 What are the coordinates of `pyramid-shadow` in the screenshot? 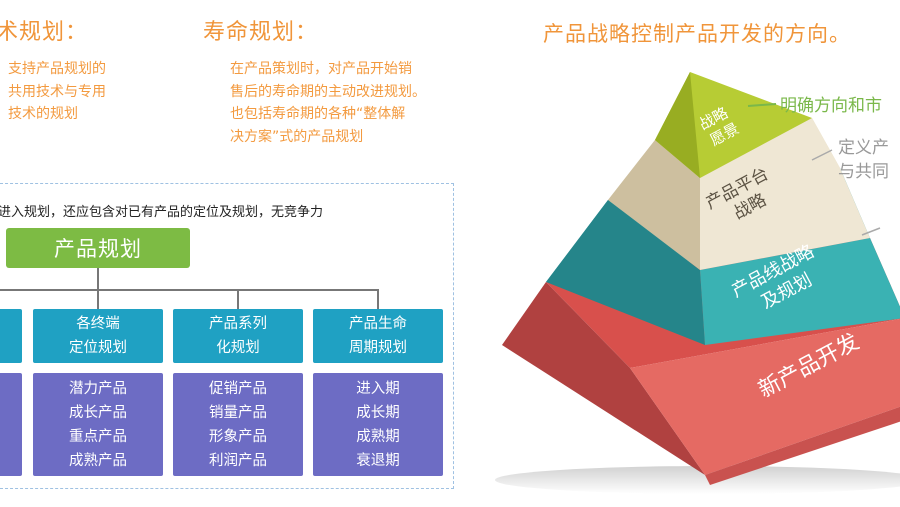 It's located at (697, 480).